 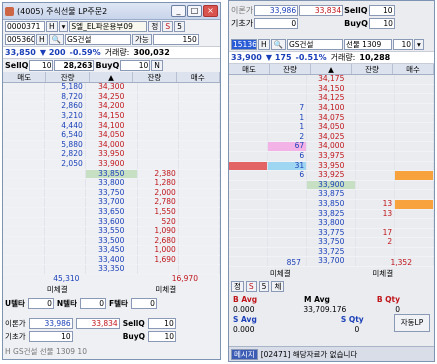 I want to click on orderbook-row: 33,875, so click(x=331, y=195).